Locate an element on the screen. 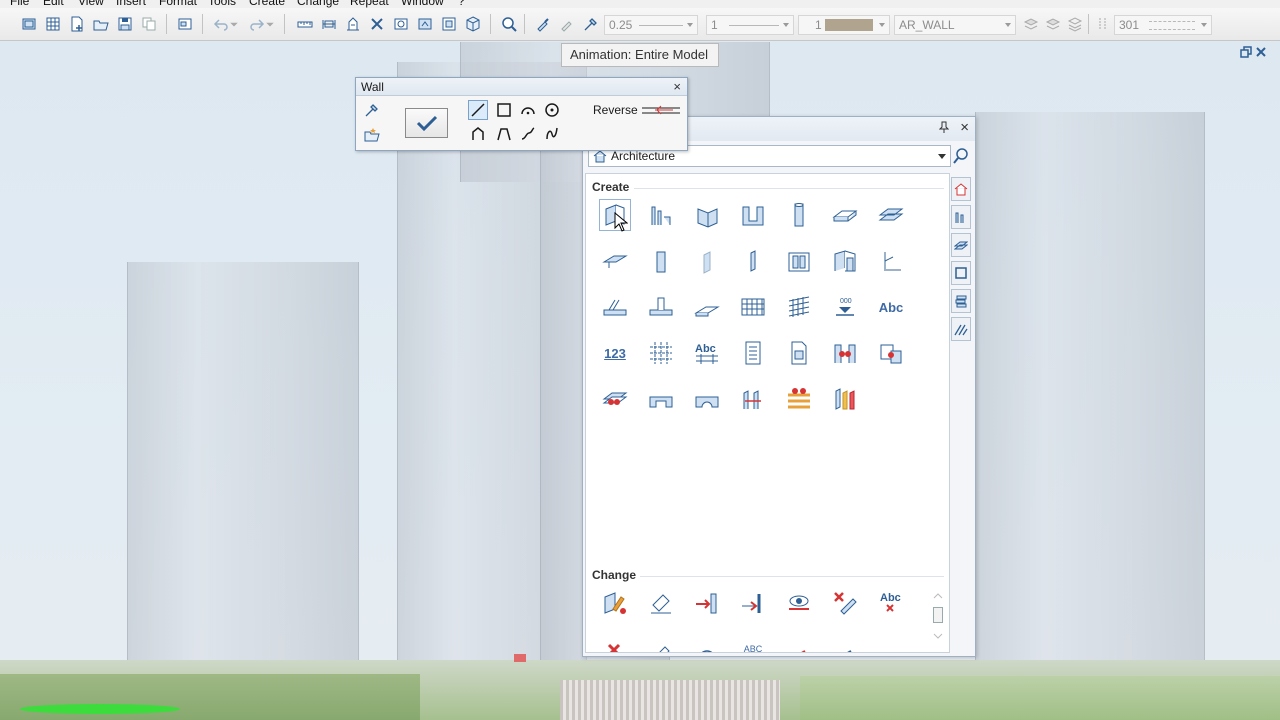 This screenshot has height=720, width=1280. animation-icon is located at coordinates (509, 24).